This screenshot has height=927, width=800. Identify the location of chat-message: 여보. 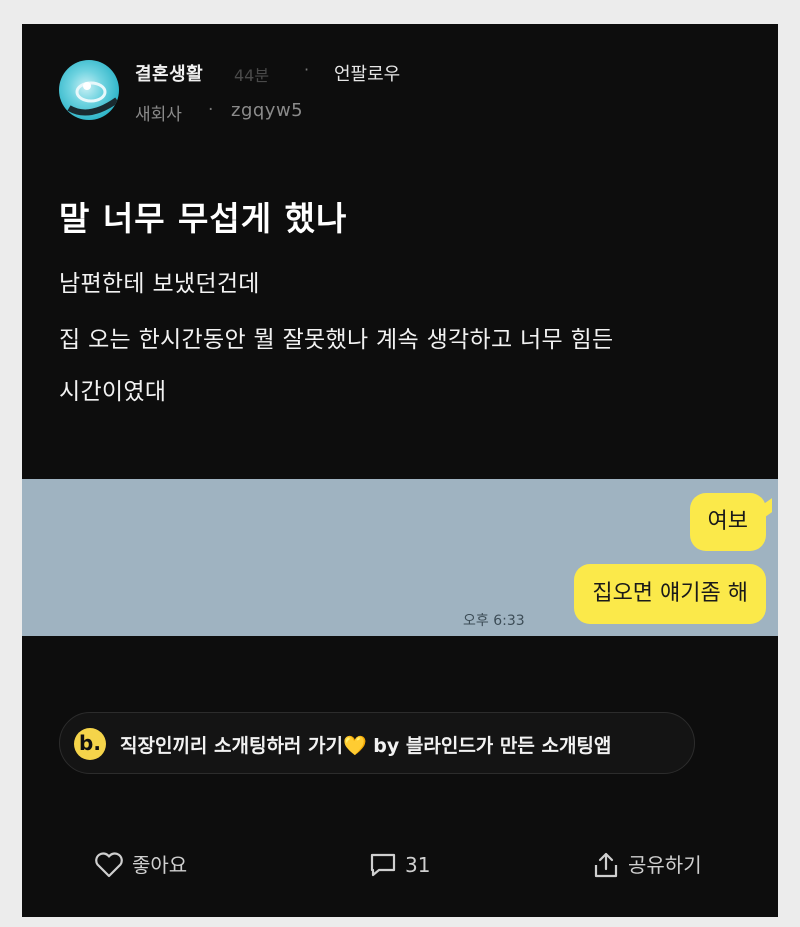
(727, 521).